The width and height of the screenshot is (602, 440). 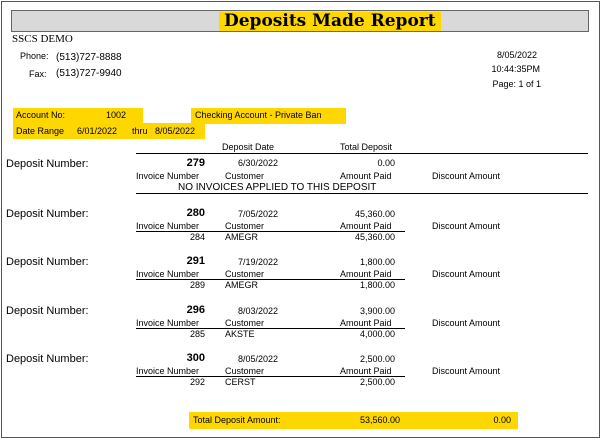 What do you see at coordinates (197, 237) in the screenshot?
I see `invoice-number: 284` at bounding box center [197, 237].